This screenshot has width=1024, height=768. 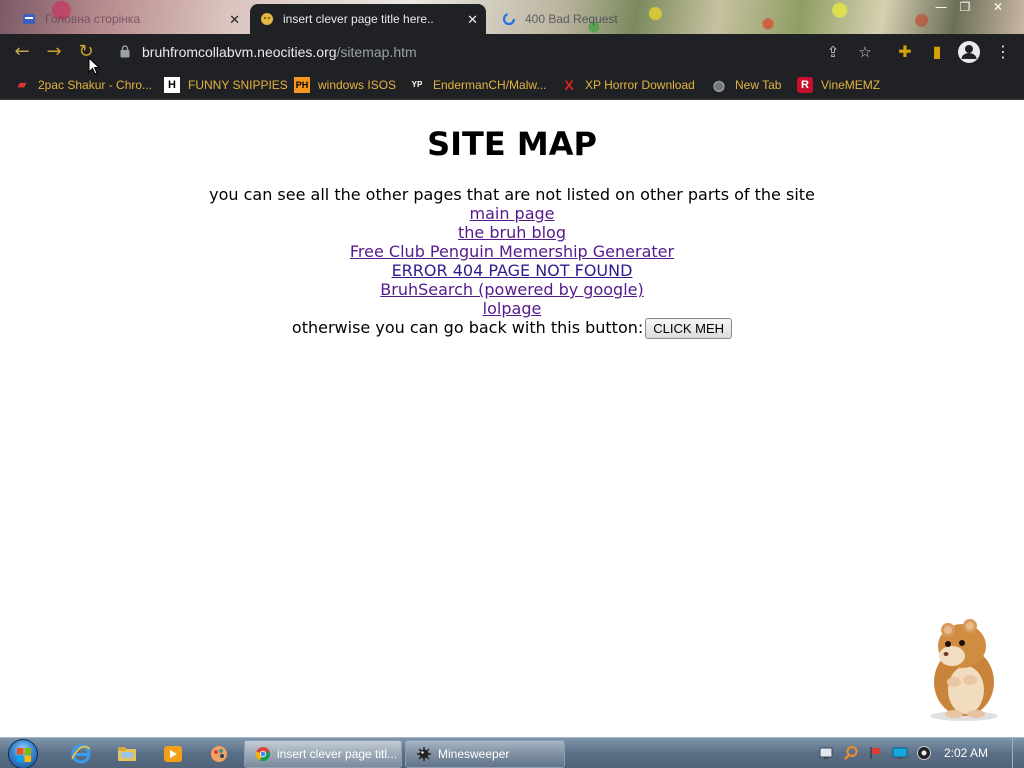 What do you see at coordinates (865, 52) in the screenshot?
I see `bookmark-star-icon: ☆` at bounding box center [865, 52].